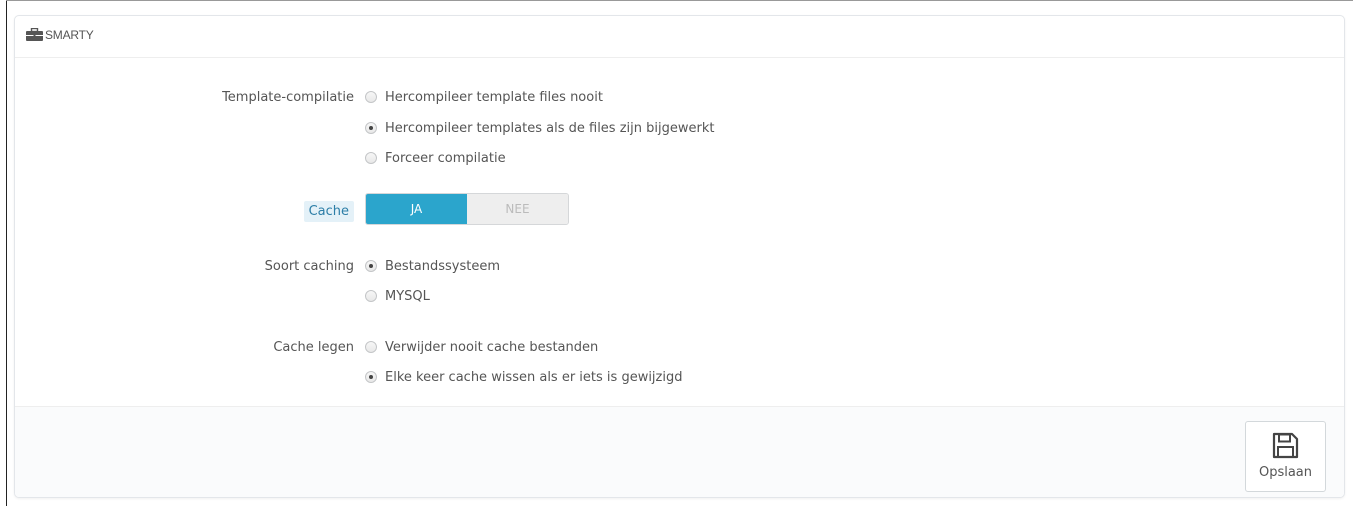 The width and height of the screenshot is (1353, 506). What do you see at coordinates (184, 267) in the screenshot?
I see `caching-type-label-col: Soort caching` at bounding box center [184, 267].